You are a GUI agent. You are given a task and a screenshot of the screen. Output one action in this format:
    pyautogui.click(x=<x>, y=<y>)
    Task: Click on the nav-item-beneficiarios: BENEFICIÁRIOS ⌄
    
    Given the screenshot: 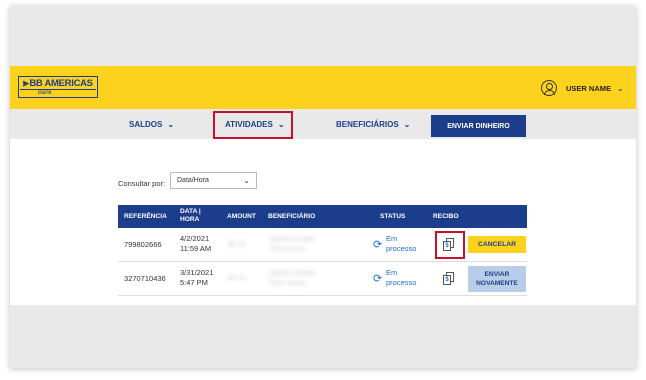 What is the action you would take?
    pyautogui.click(x=373, y=124)
    